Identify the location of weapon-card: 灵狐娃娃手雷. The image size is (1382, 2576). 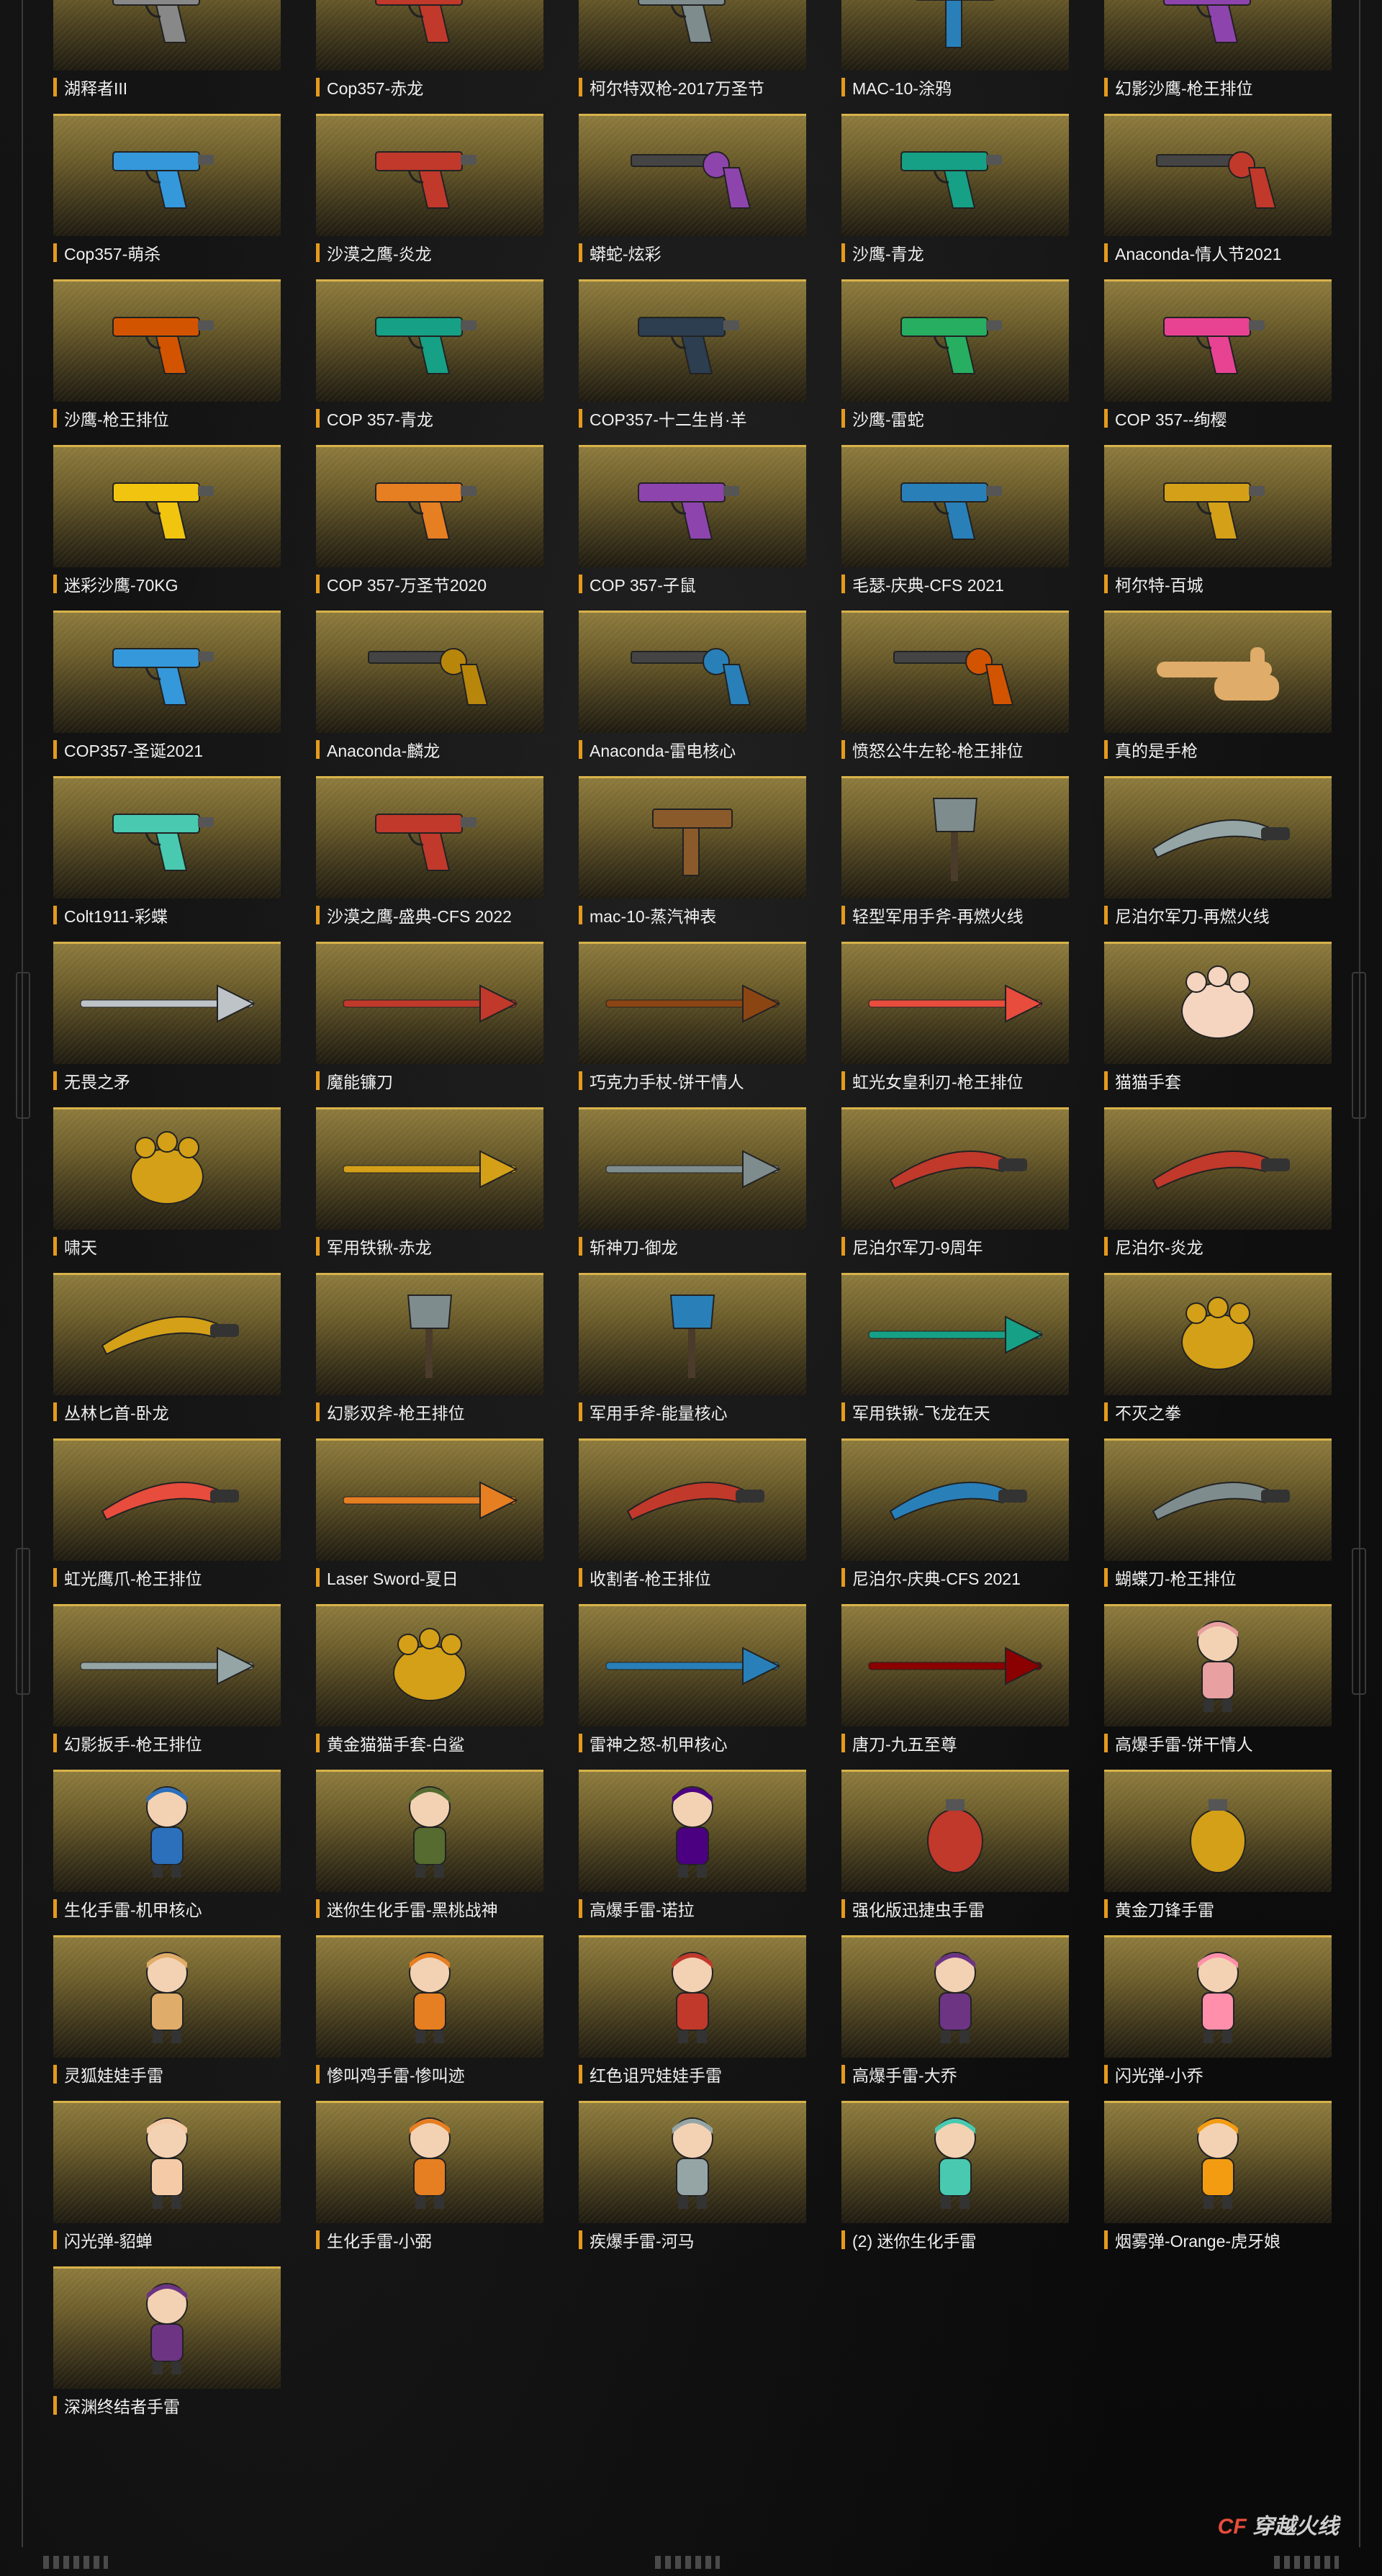
(167, 2018).